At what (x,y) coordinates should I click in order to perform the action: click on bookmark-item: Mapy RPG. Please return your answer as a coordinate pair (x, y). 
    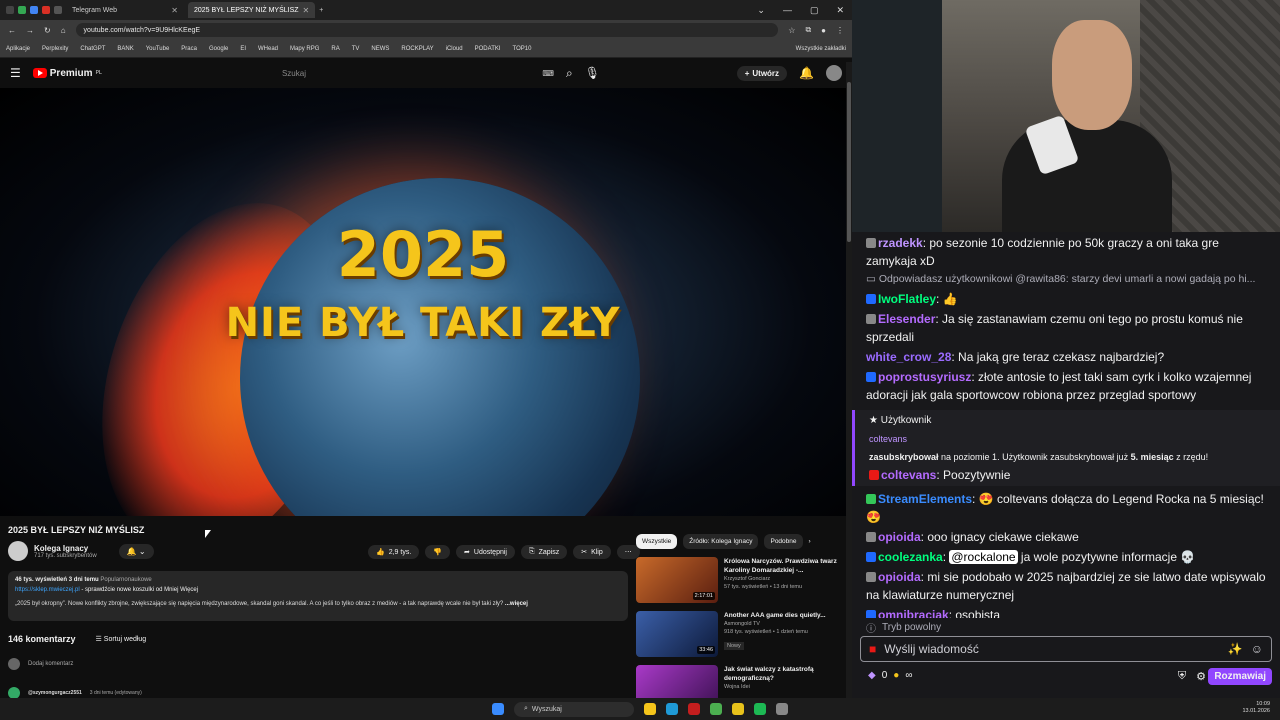
    Looking at the image, I should click on (304, 49).